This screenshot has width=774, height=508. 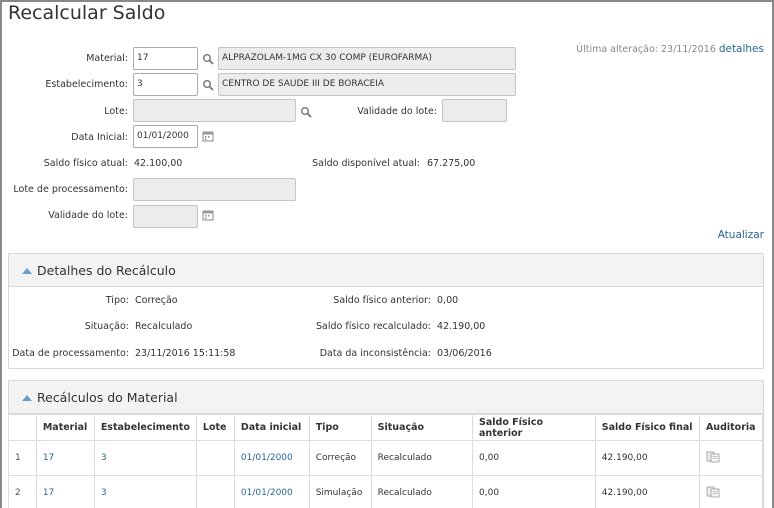 What do you see at coordinates (214, 110) in the screenshot?
I see `lote-input` at bounding box center [214, 110].